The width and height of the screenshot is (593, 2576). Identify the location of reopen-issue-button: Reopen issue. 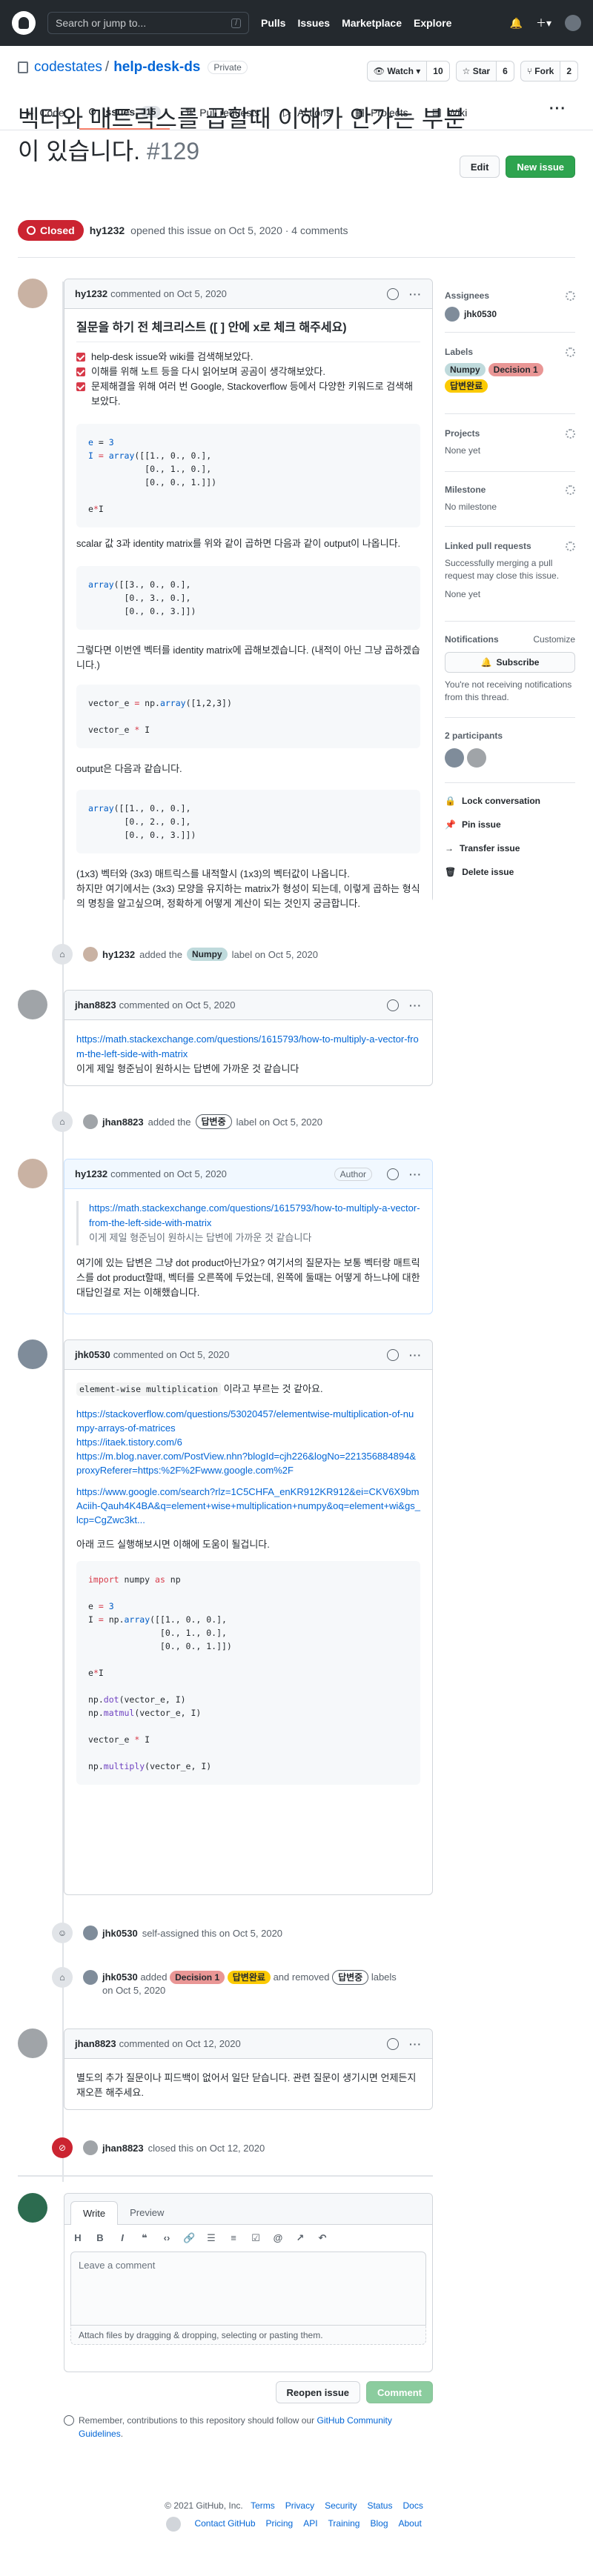
(318, 2392).